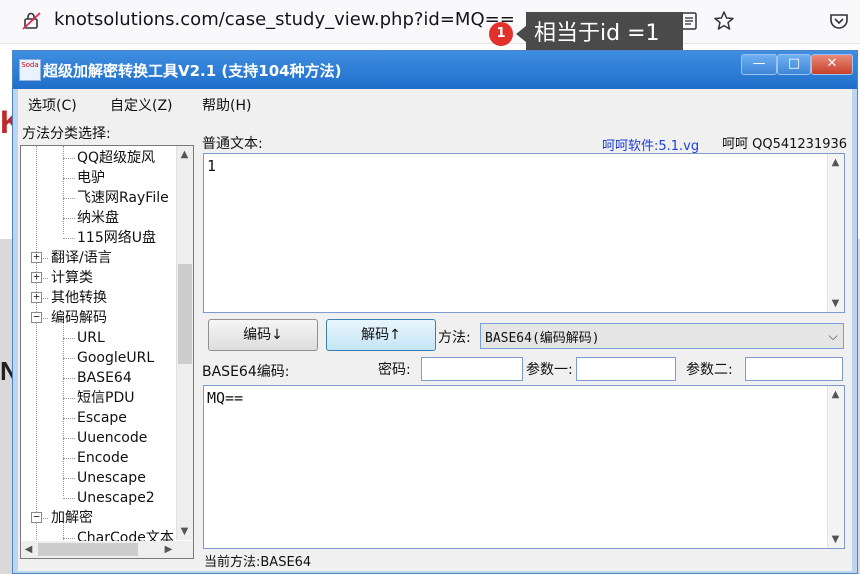 The height and width of the screenshot is (574, 860). What do you see at coordinates (835, 303) in the screenshot?
I see `plain-scroll-down-icon: ▼` at bounding box center [835, 303].